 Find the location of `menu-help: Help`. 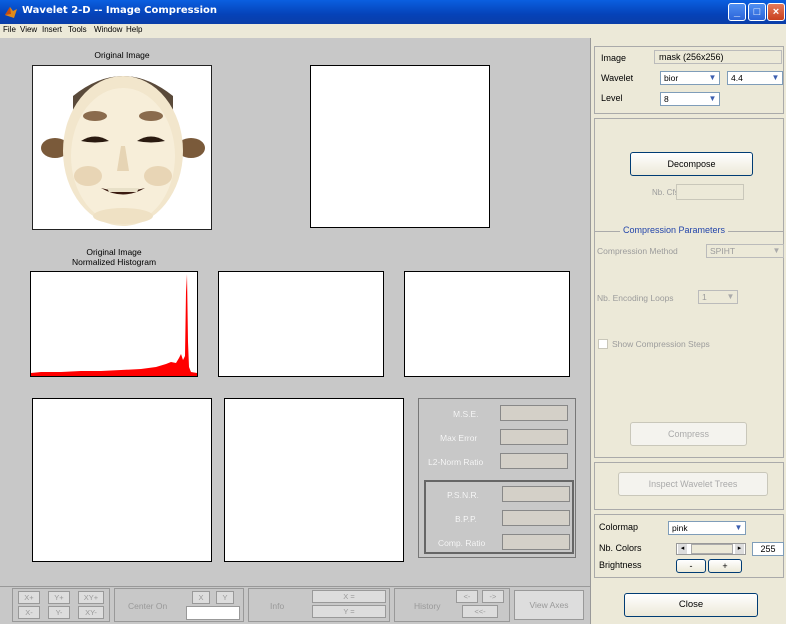

menu-help: Help is located at coordinates (134, 29).